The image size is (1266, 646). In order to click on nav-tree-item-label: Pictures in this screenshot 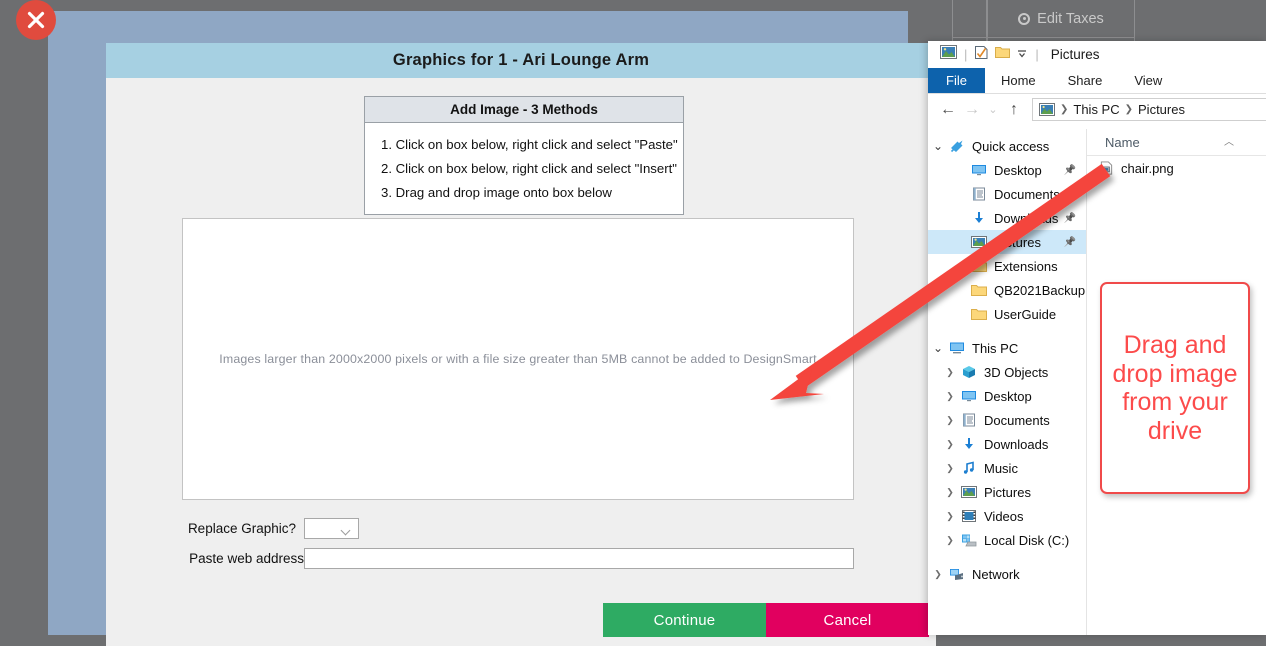, I will do `click(1007, 492)`.